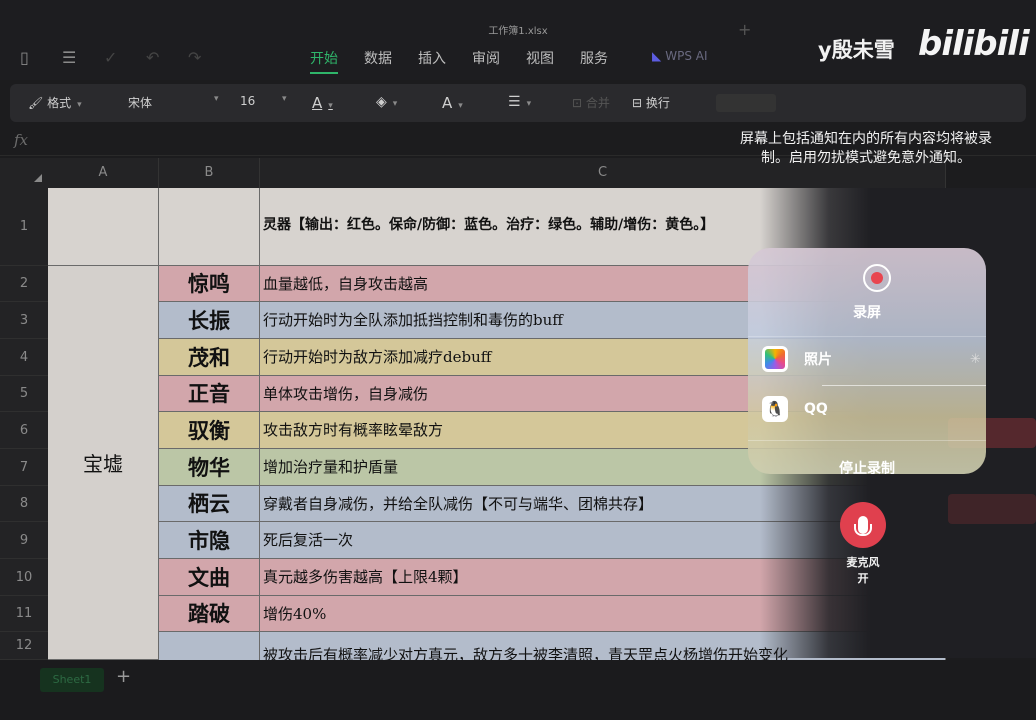 The height and width of the screenshot is (720, 1036). What do you see at coordinates (24, 320) in the screenshot?
I see `row-header: 3` at bounding box center [24, 320].